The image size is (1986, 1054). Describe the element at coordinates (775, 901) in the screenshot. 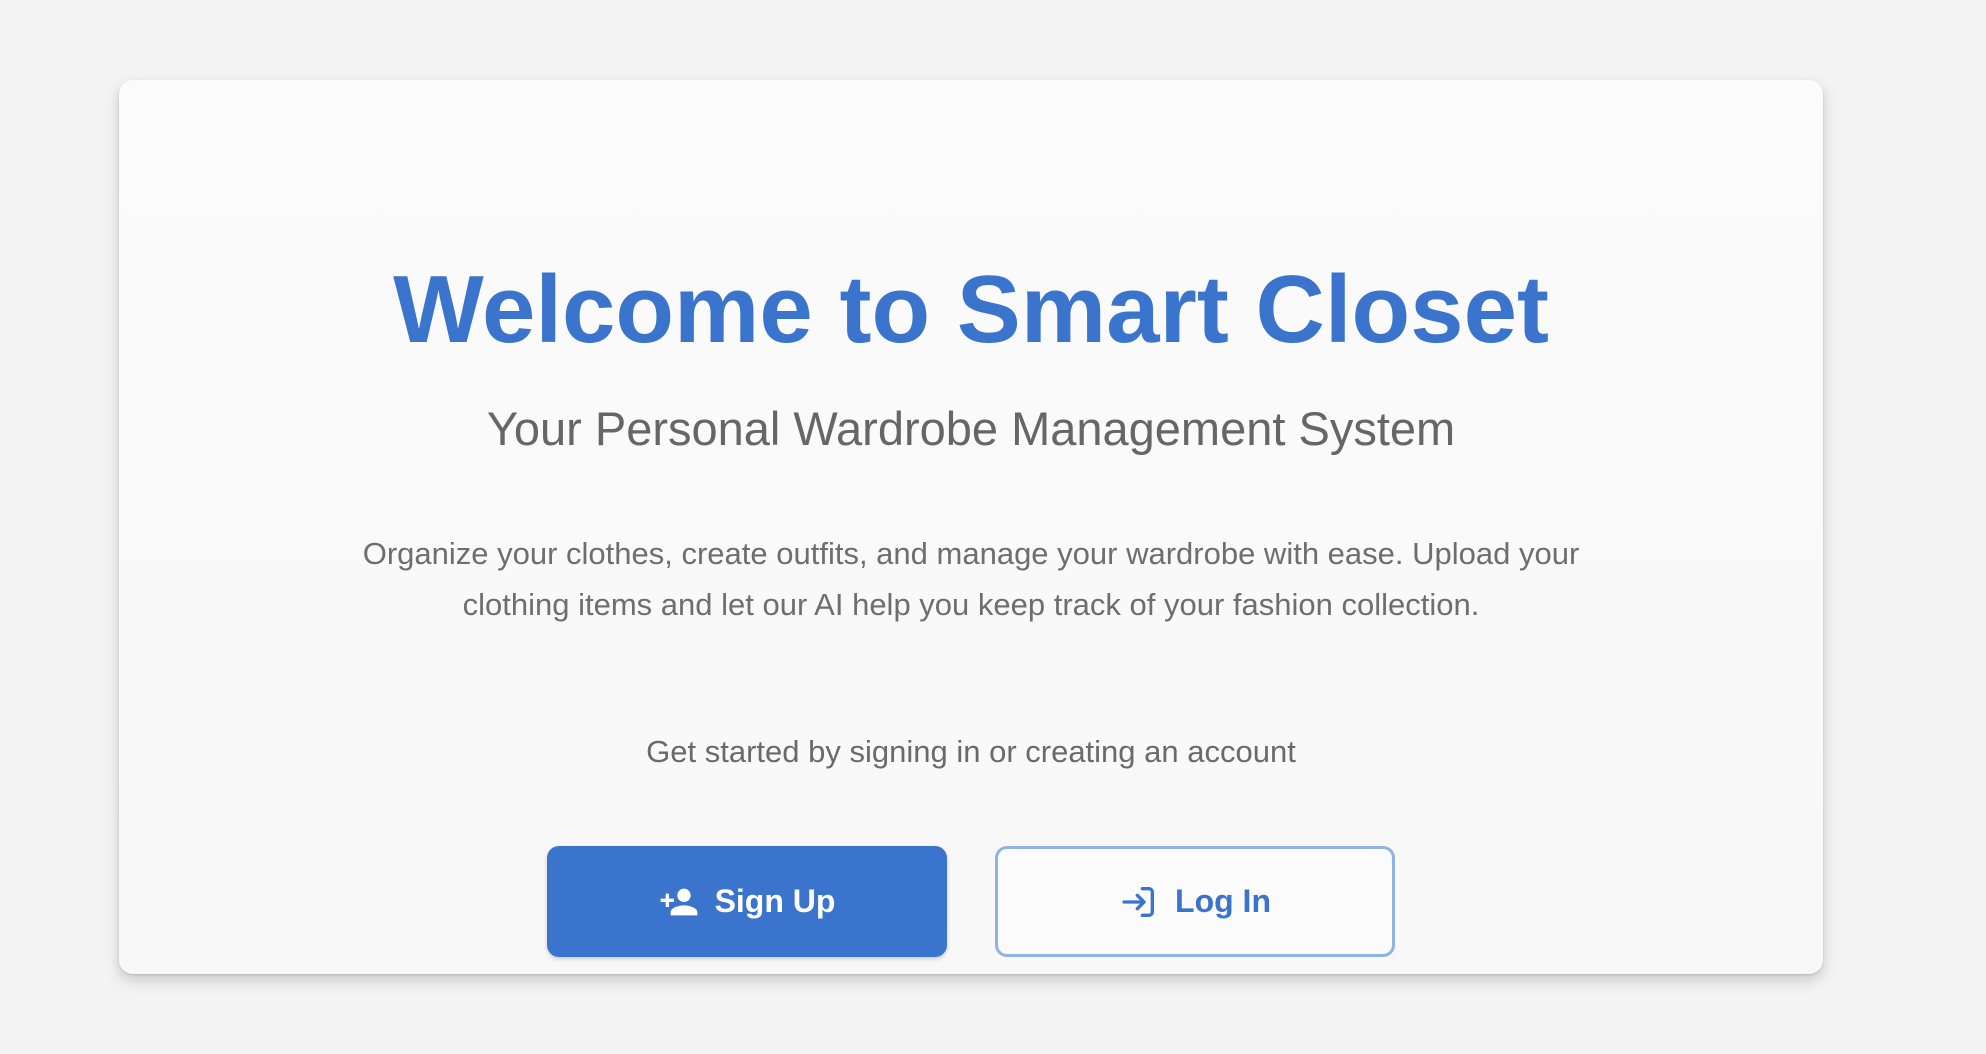

I see `sign-up-label: Sign Up` at that location.